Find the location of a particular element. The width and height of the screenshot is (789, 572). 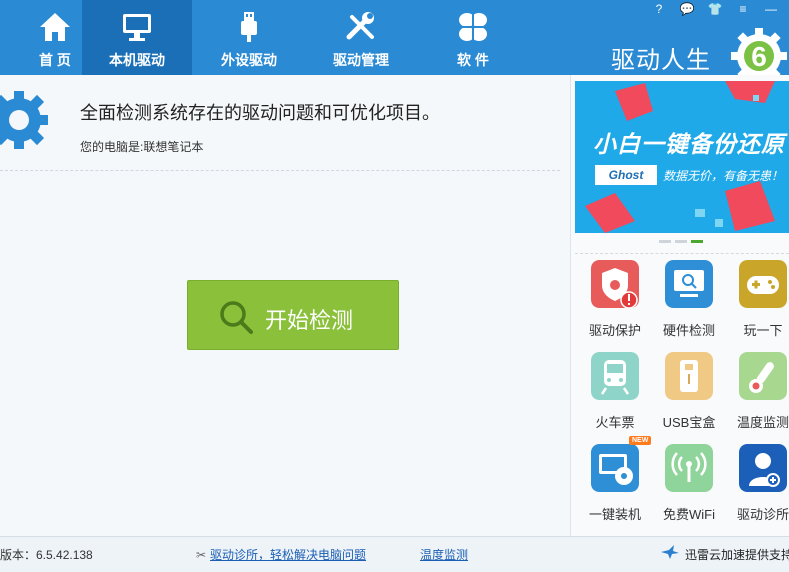

shield-warning-icon is located at coordinates (615, 284).